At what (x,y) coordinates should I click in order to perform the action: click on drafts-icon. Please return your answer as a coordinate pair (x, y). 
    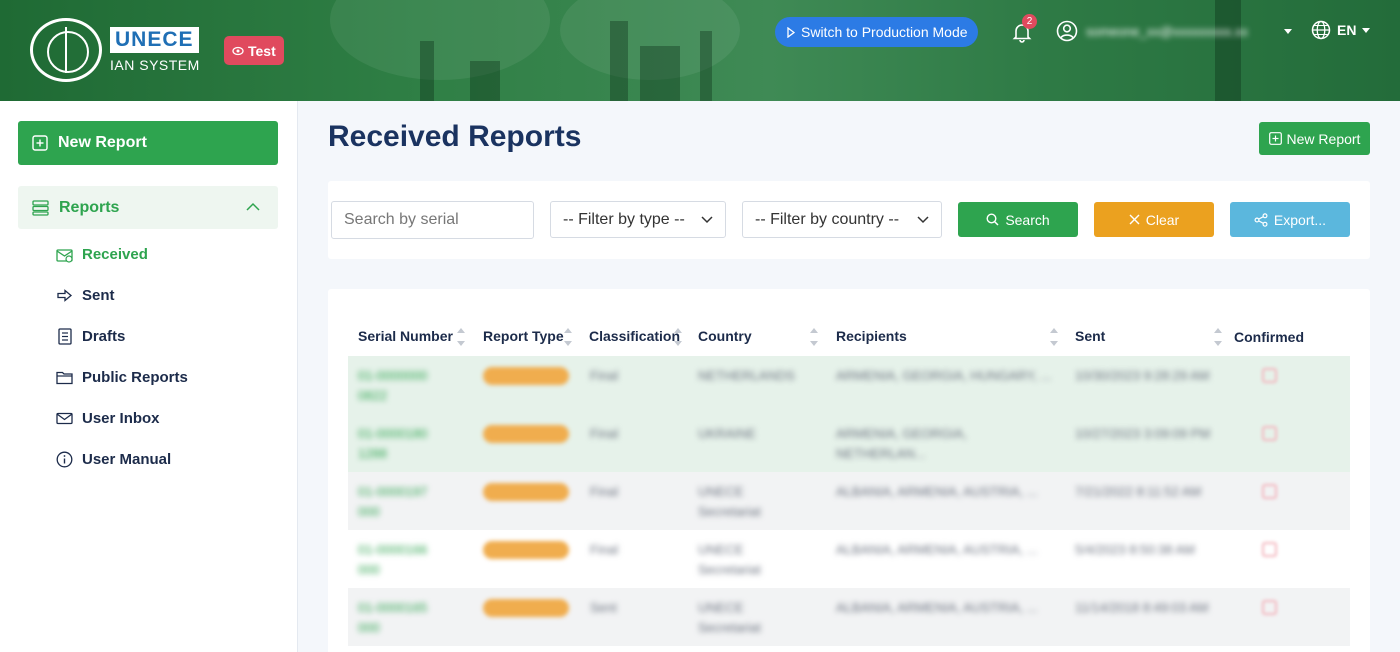
    Looking at the image, I should click on (65, 336).